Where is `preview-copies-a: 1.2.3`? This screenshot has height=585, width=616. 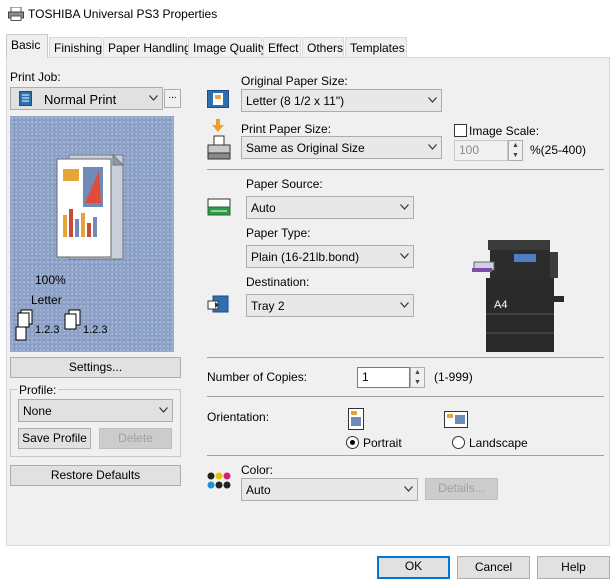 preview-copies-a: 1.2.3 is located at coordinates (47, 330).